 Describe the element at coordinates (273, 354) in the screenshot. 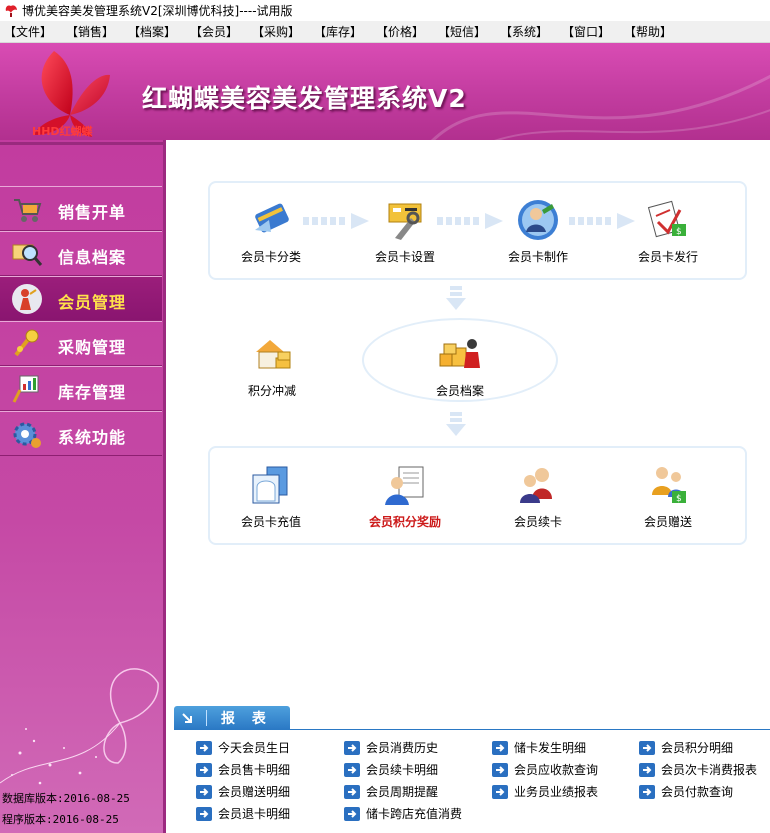

I see `points-house-icon` at that location.